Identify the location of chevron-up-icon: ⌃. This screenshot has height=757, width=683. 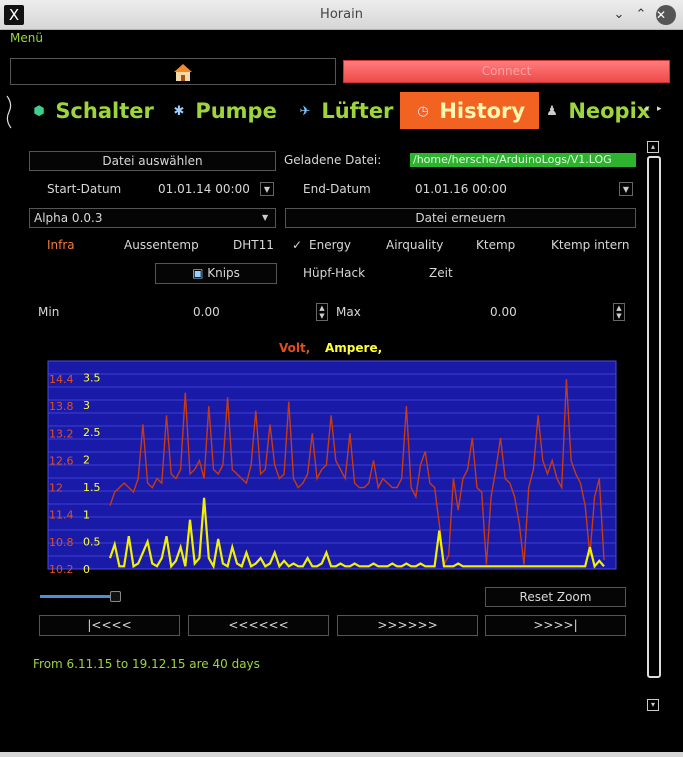
(641, 15).